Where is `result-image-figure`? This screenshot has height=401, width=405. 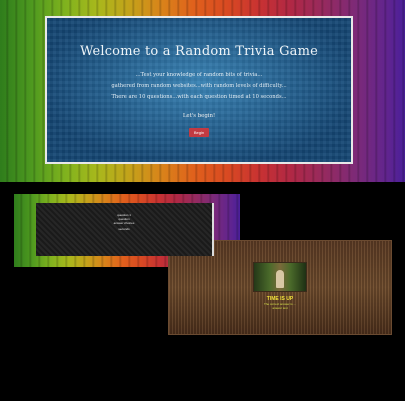
result-image-figure is located at coordinates (280, 279).